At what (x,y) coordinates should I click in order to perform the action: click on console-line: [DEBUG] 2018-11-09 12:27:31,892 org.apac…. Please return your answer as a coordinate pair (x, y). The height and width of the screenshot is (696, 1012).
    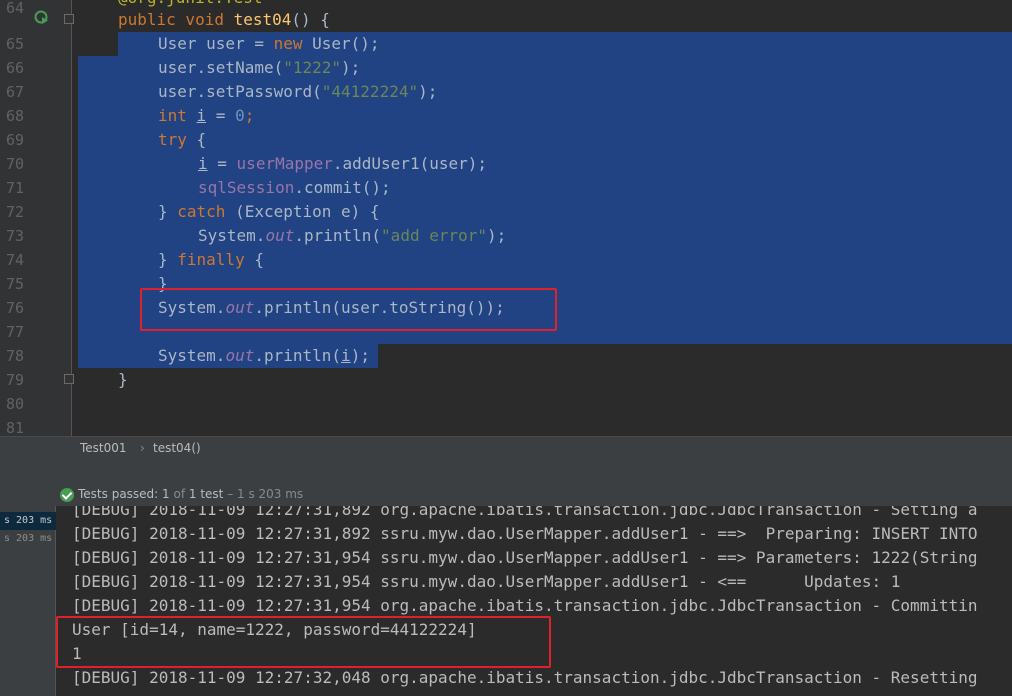
    Looking at the image, I should click on (525, 512).